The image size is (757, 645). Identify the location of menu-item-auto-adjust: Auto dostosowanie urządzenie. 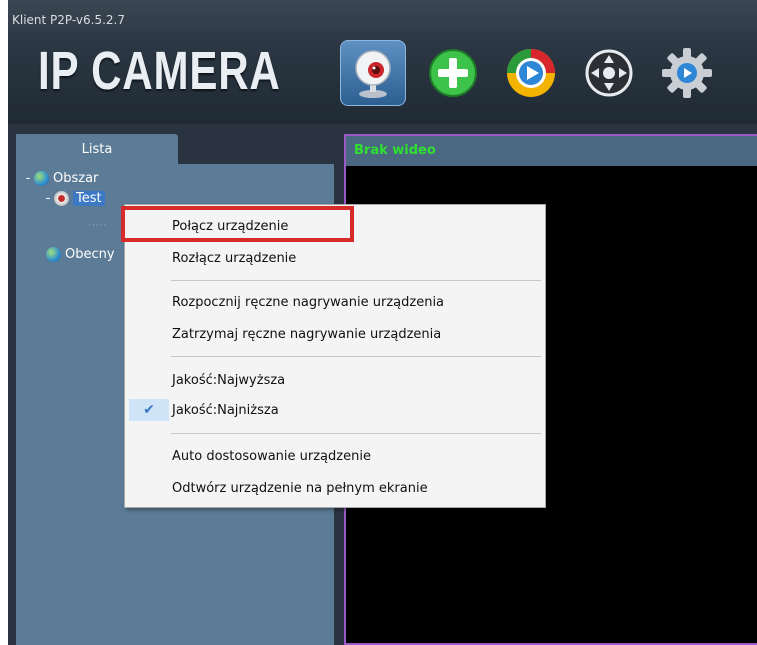
(335, 456).